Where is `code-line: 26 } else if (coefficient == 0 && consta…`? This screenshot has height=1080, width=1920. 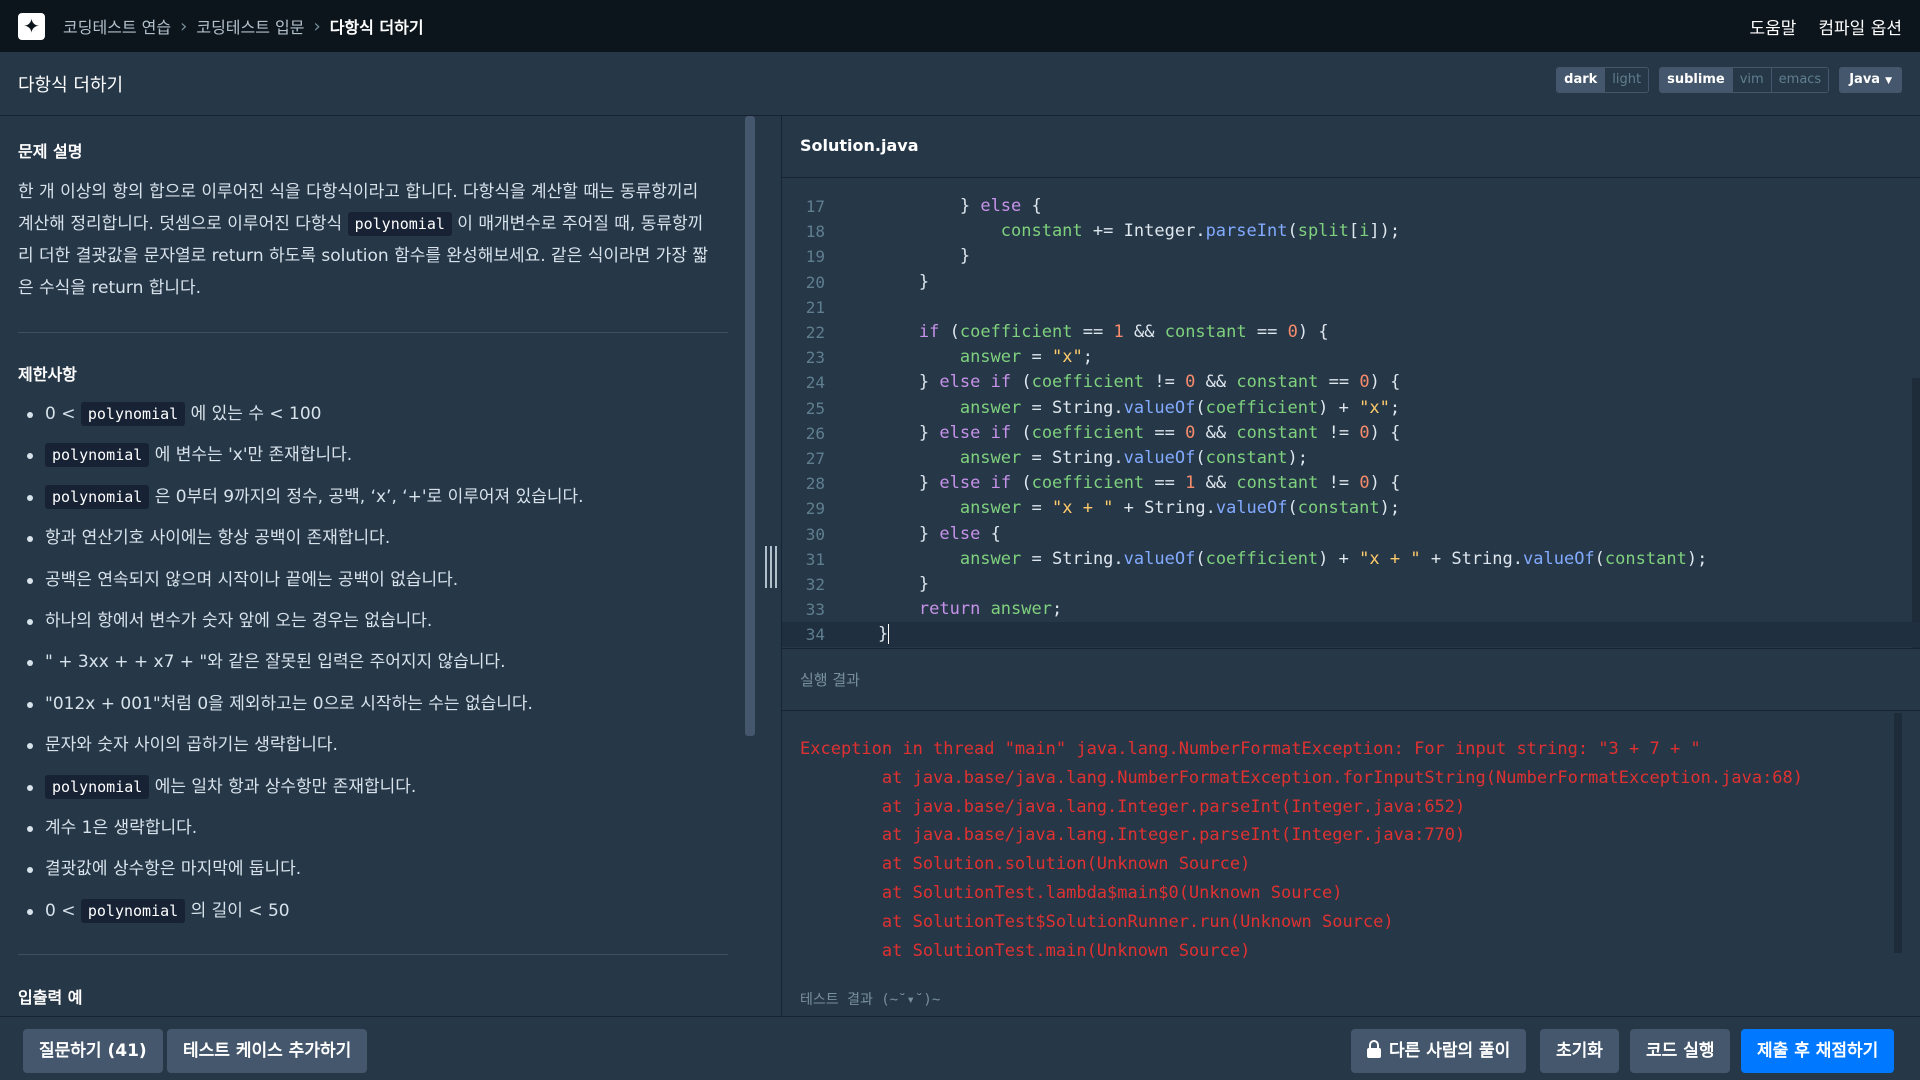 code-line: 26 } else if (coefficient == 0 && consta… is located at coordinates (1351, 433).